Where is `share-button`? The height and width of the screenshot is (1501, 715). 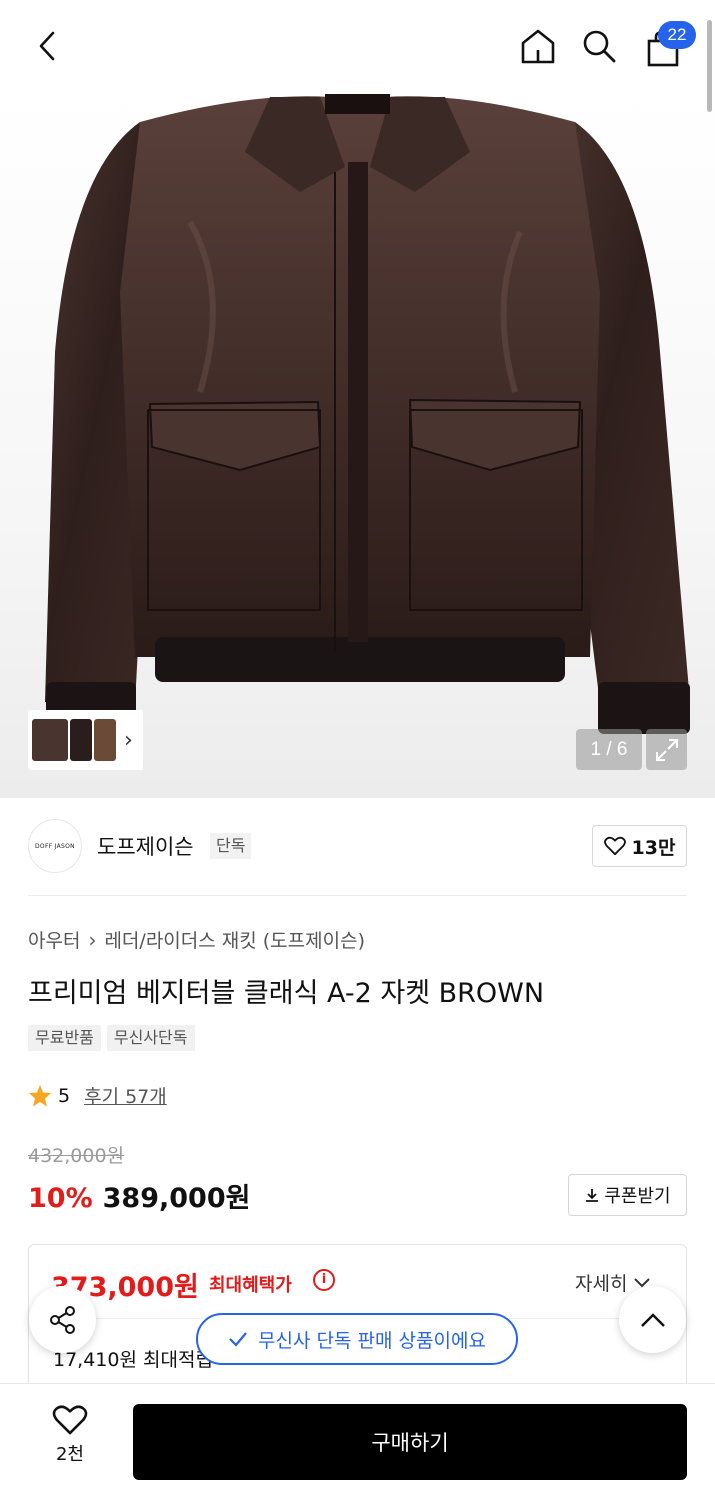 share-button is located at coordinates (62, 1319).